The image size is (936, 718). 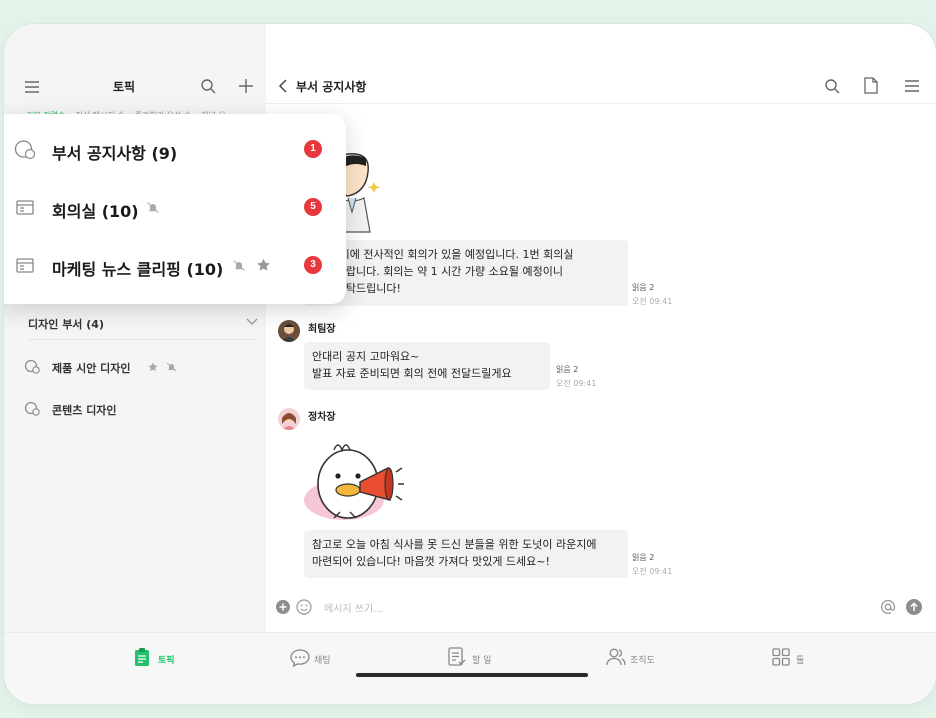 I want to click on home-indicator, so click(x=472, y=675).